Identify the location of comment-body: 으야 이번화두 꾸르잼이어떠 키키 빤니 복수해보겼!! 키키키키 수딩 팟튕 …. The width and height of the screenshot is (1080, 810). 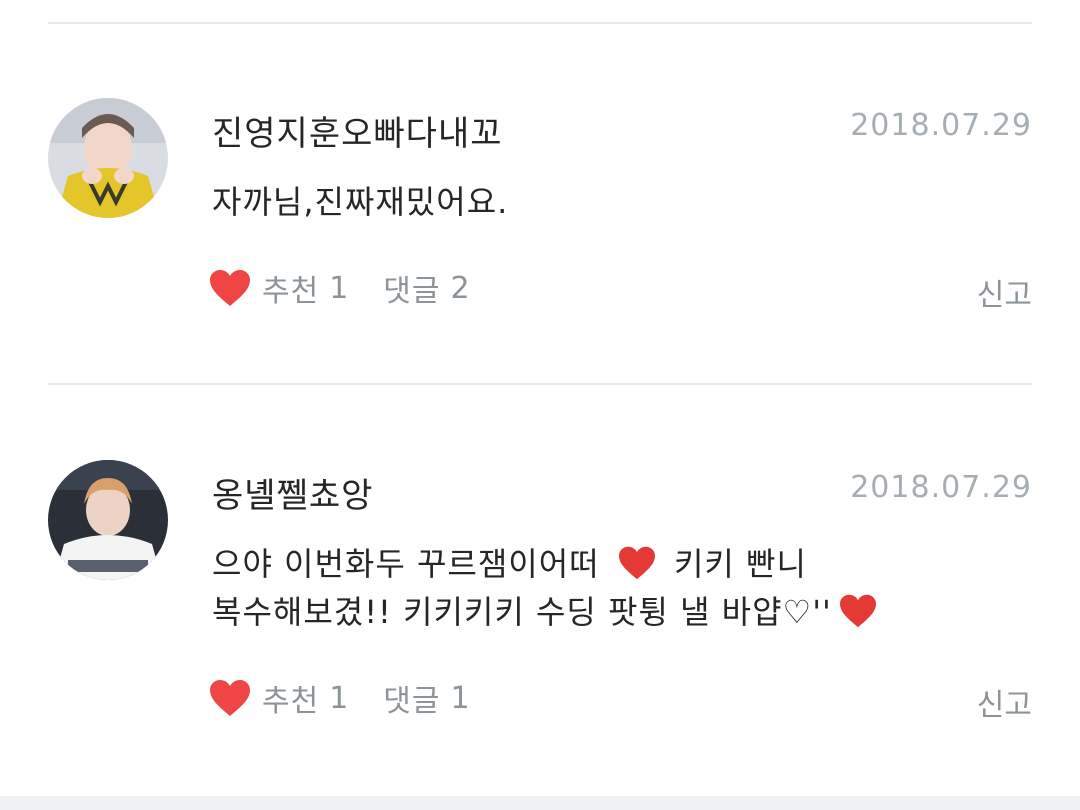
(548, 588).